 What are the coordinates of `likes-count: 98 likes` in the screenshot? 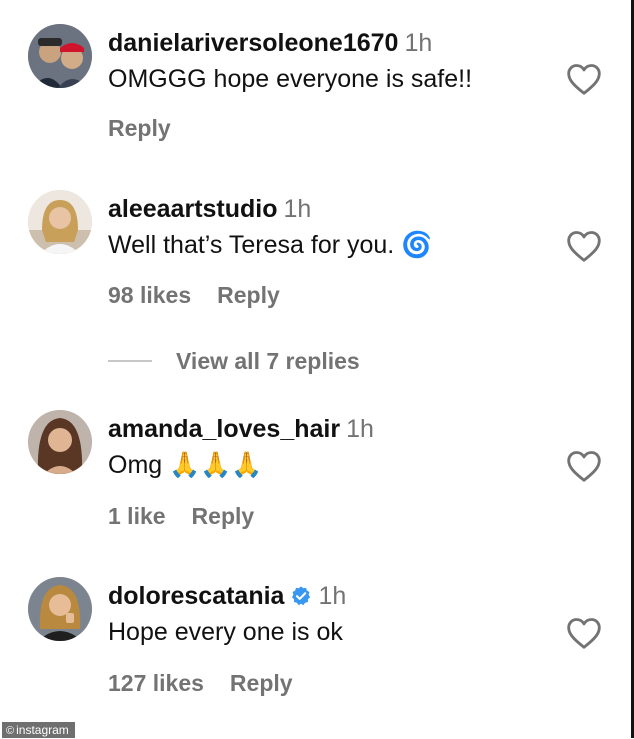 It's located at (149, 295).